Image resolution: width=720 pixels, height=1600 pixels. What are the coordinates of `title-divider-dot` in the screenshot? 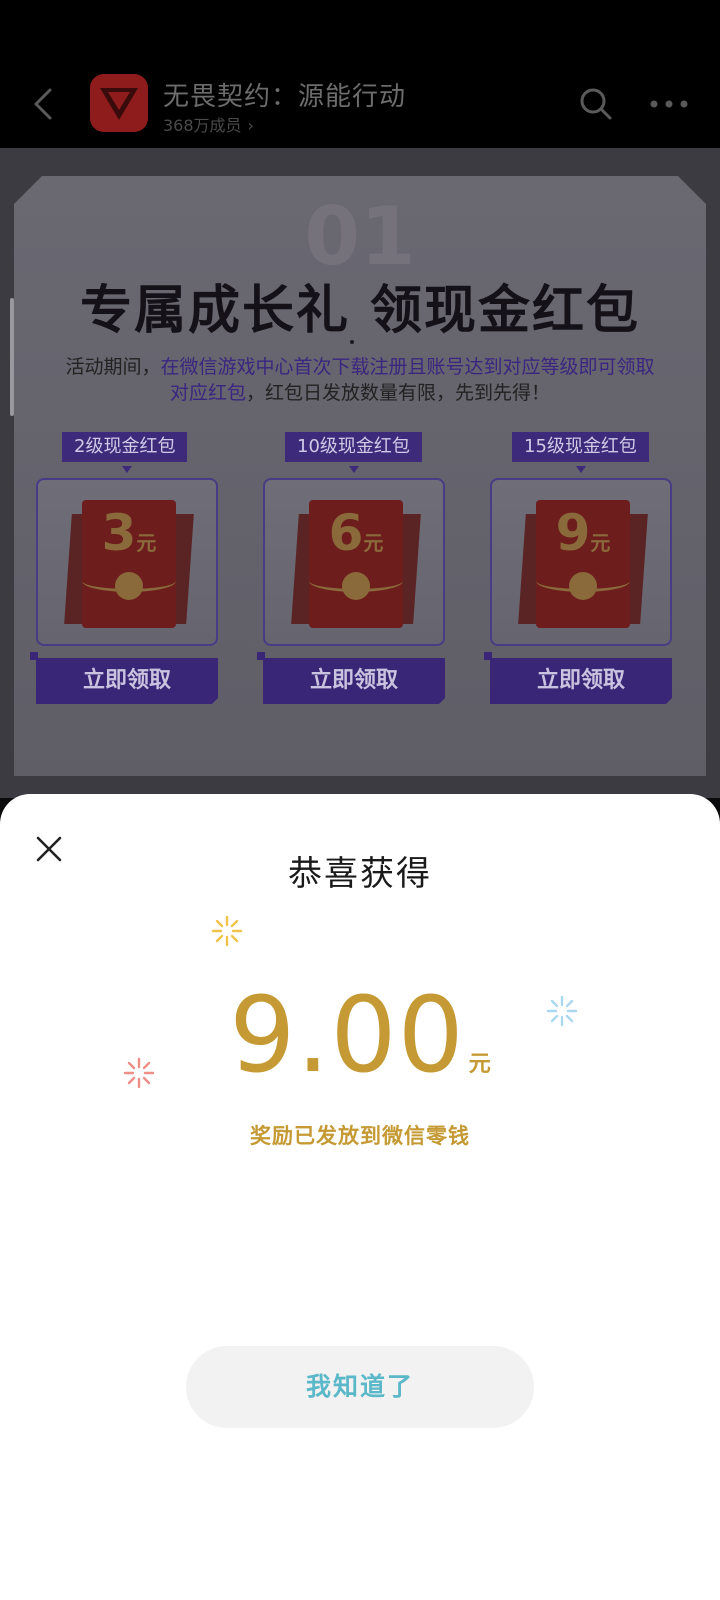 It's located at (352, 342).